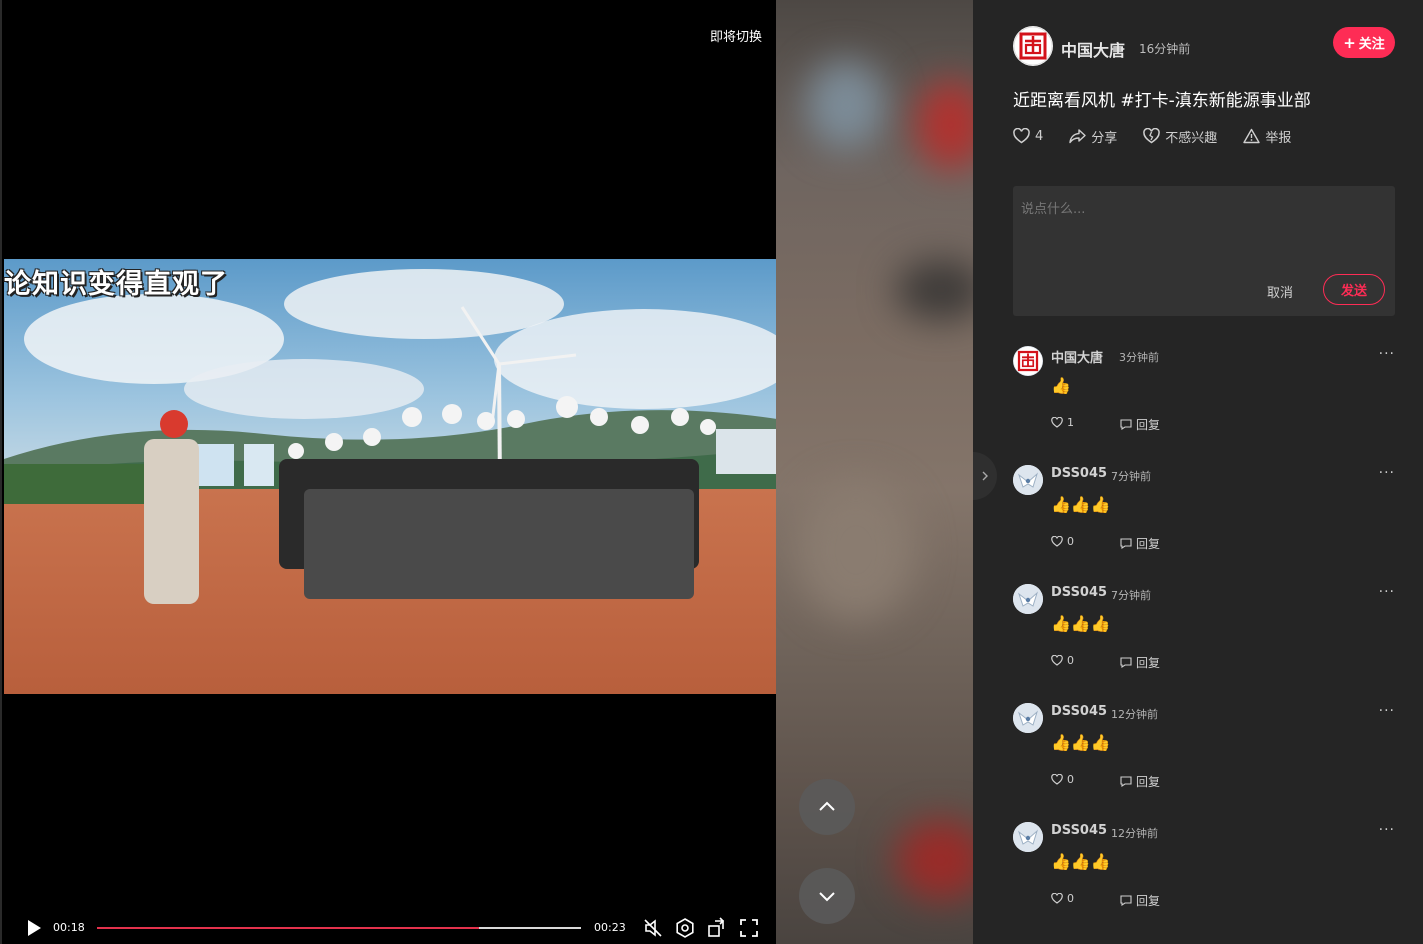 The width and height of the screenshot is (1423, 944). I want to click on comment-input, so click(1204, 226).